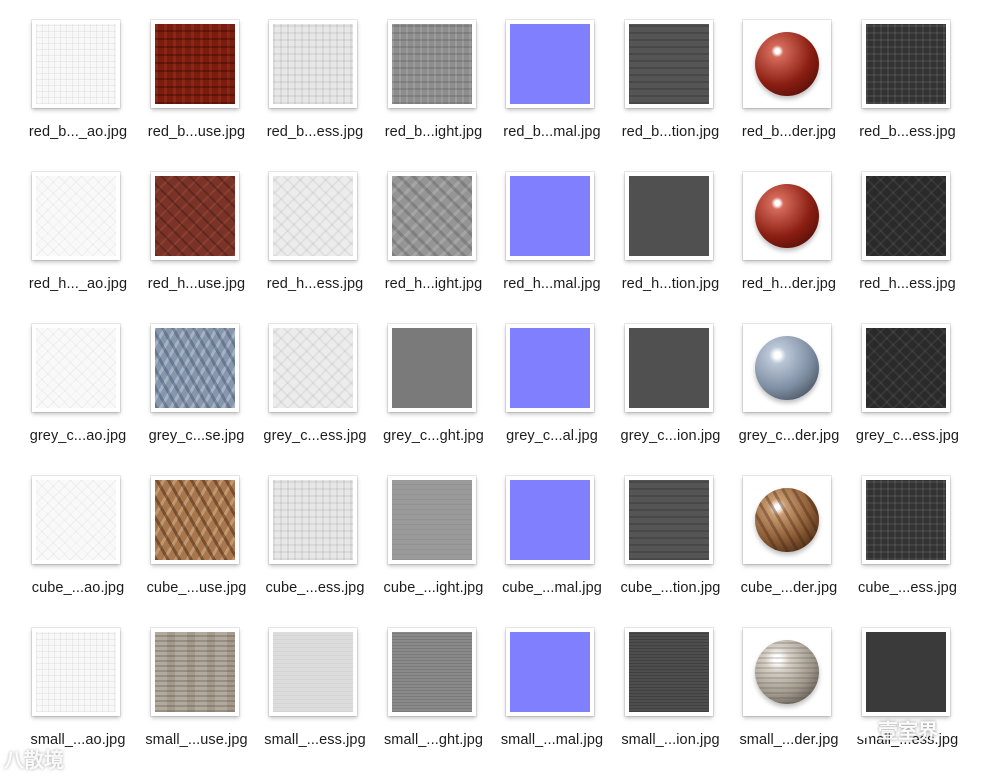  What do you see at coordinates (671, 132) in the screenshot?
I see `file-name-label: red_b...tion.jpg` at bounding box center [671, 132].